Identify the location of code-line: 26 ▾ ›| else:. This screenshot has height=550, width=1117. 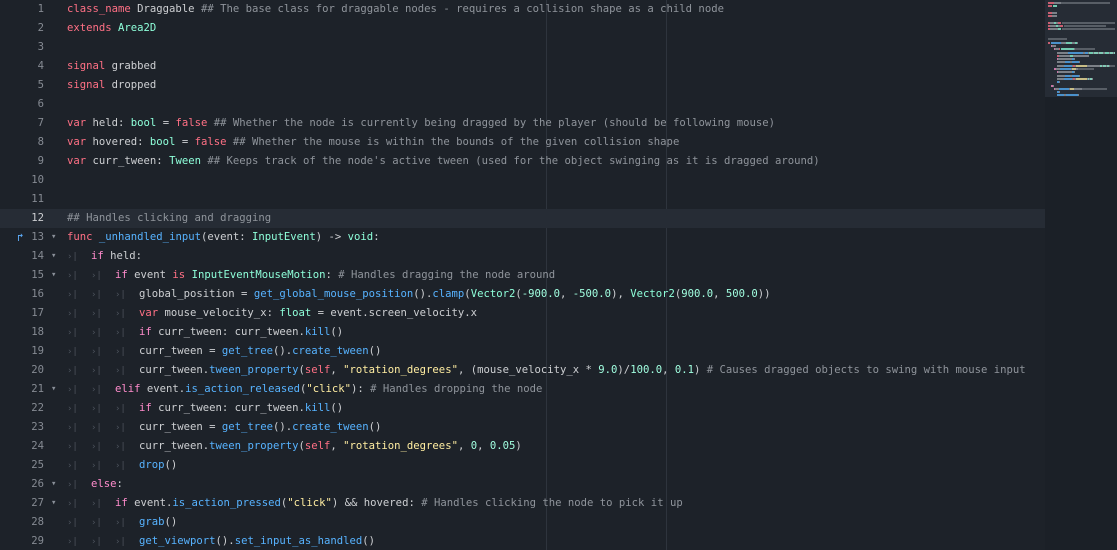
(522, 484).